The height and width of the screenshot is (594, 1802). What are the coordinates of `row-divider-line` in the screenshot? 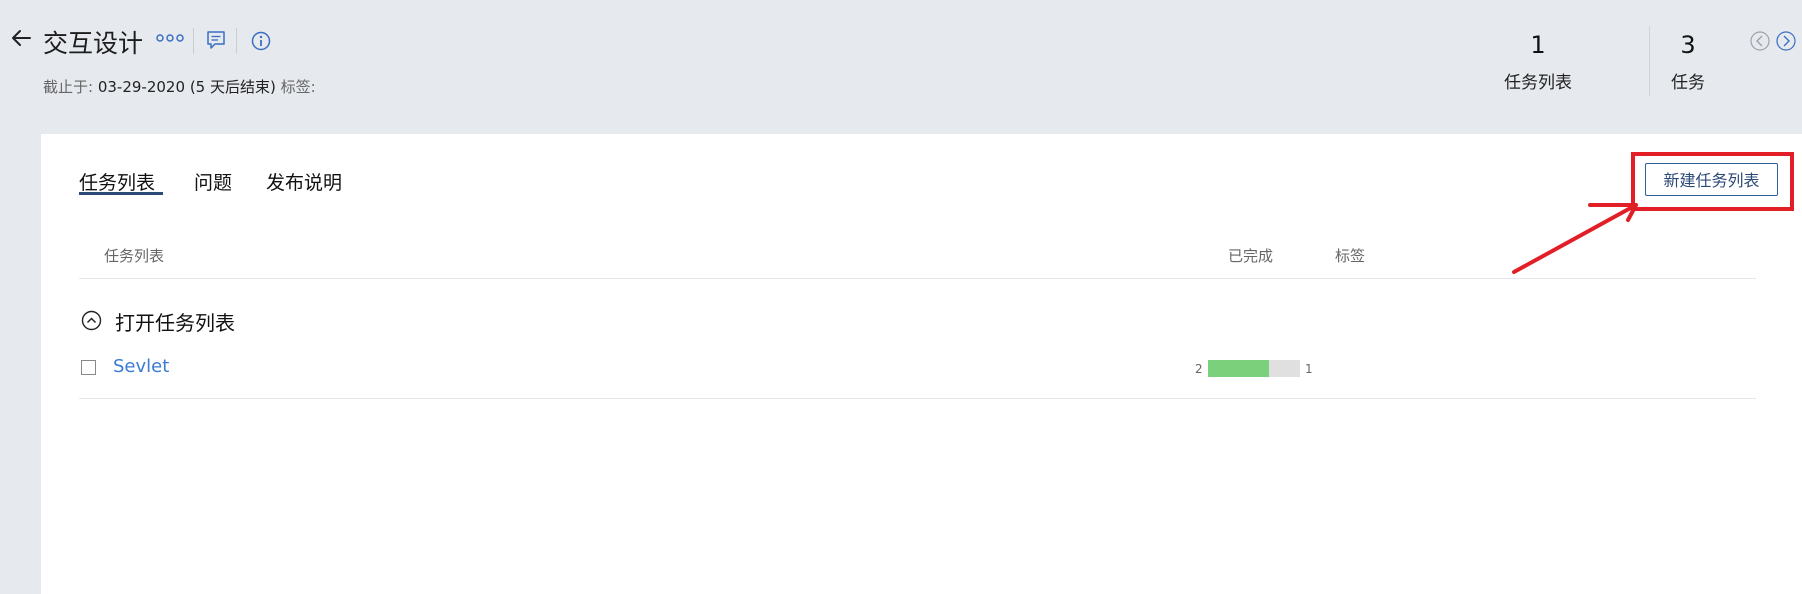 It's located at (917, 398).